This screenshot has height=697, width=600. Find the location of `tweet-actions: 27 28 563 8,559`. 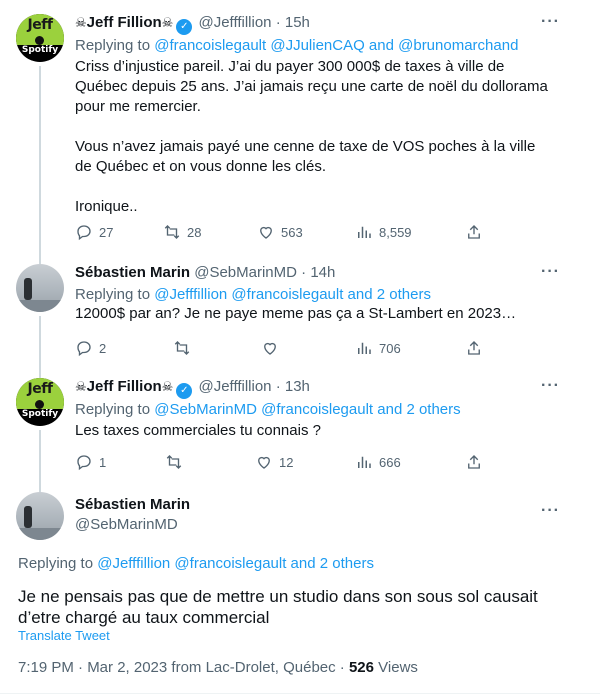

tweet-actions: 27 28 563 8,559 is located at coordinates (285, 232).